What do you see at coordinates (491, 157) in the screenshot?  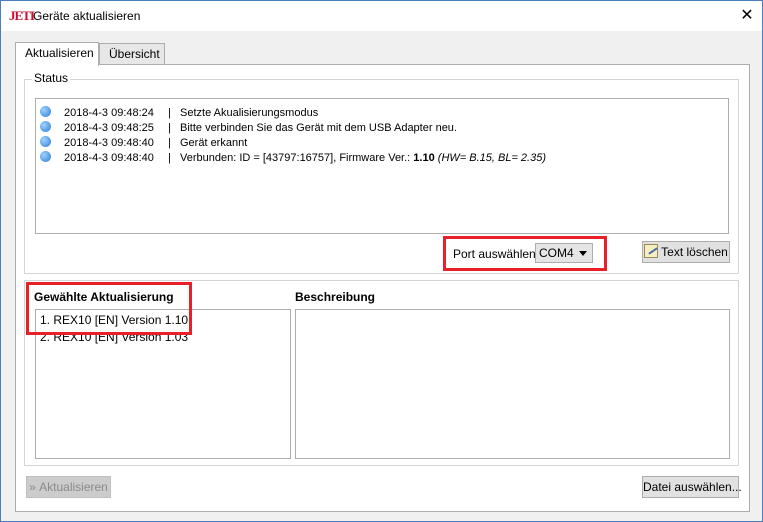 I see `hardware-info: (HW= B.15, BL= 2.35)` at bounding box center [491, 157].